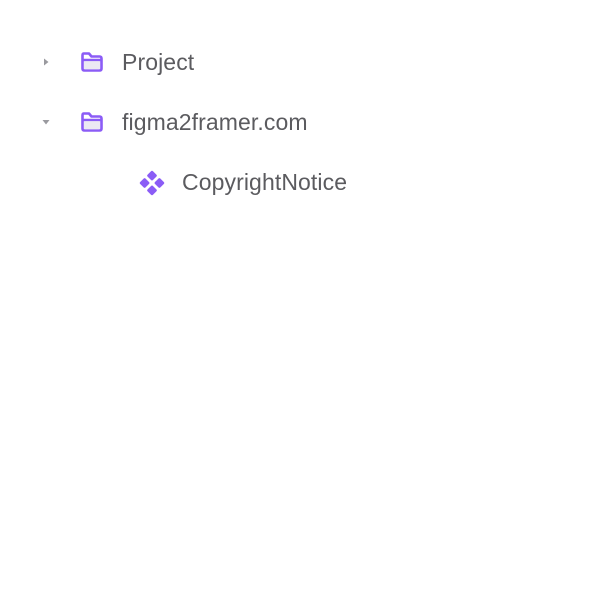  What do you see at coordinates (46, 122) in the screenshot?
I see `caret-down-icon` at bounding box center [46, 122].